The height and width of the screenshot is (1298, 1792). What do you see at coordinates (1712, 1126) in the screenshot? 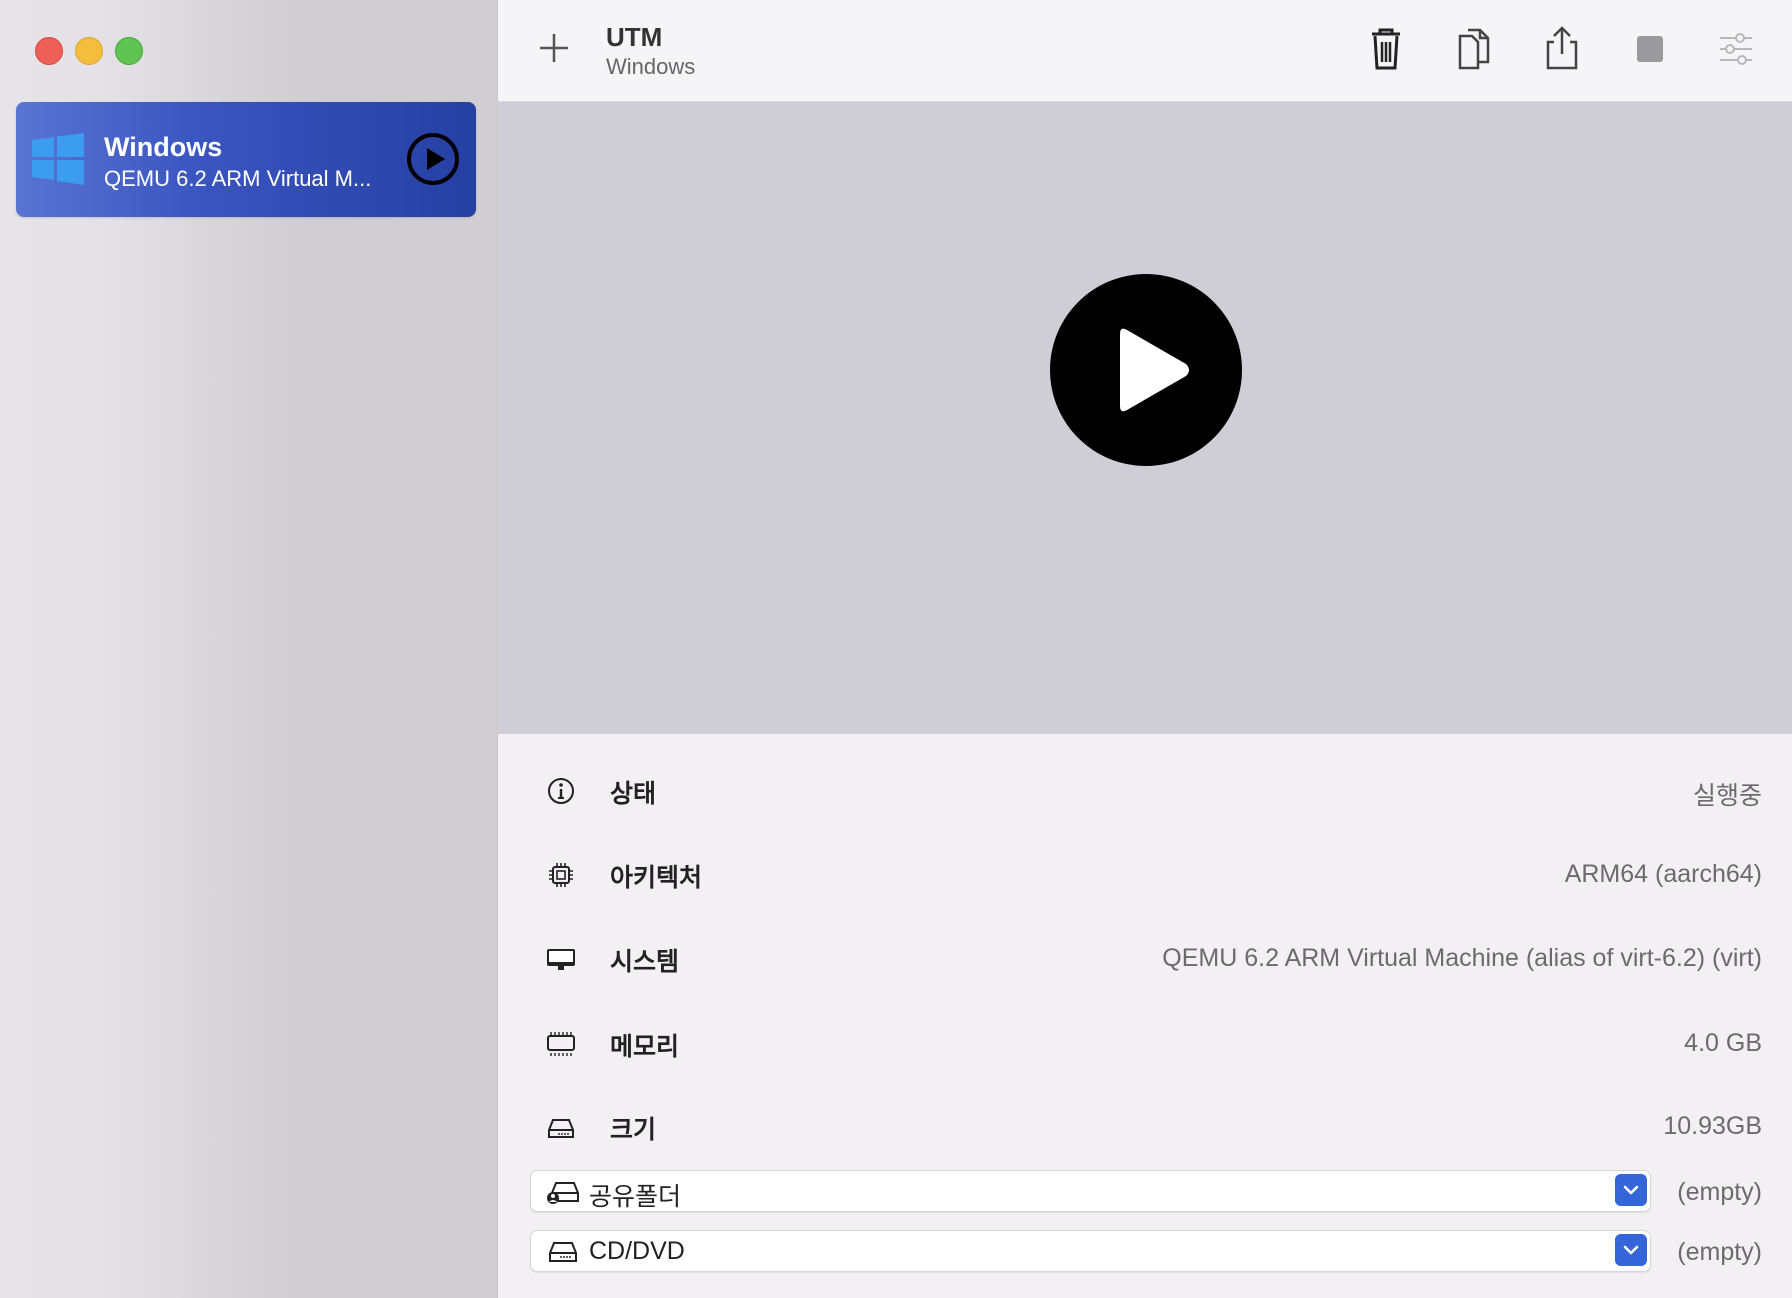
I see `detail-value: 10.93GB` at bounding box center [1712, 1126].